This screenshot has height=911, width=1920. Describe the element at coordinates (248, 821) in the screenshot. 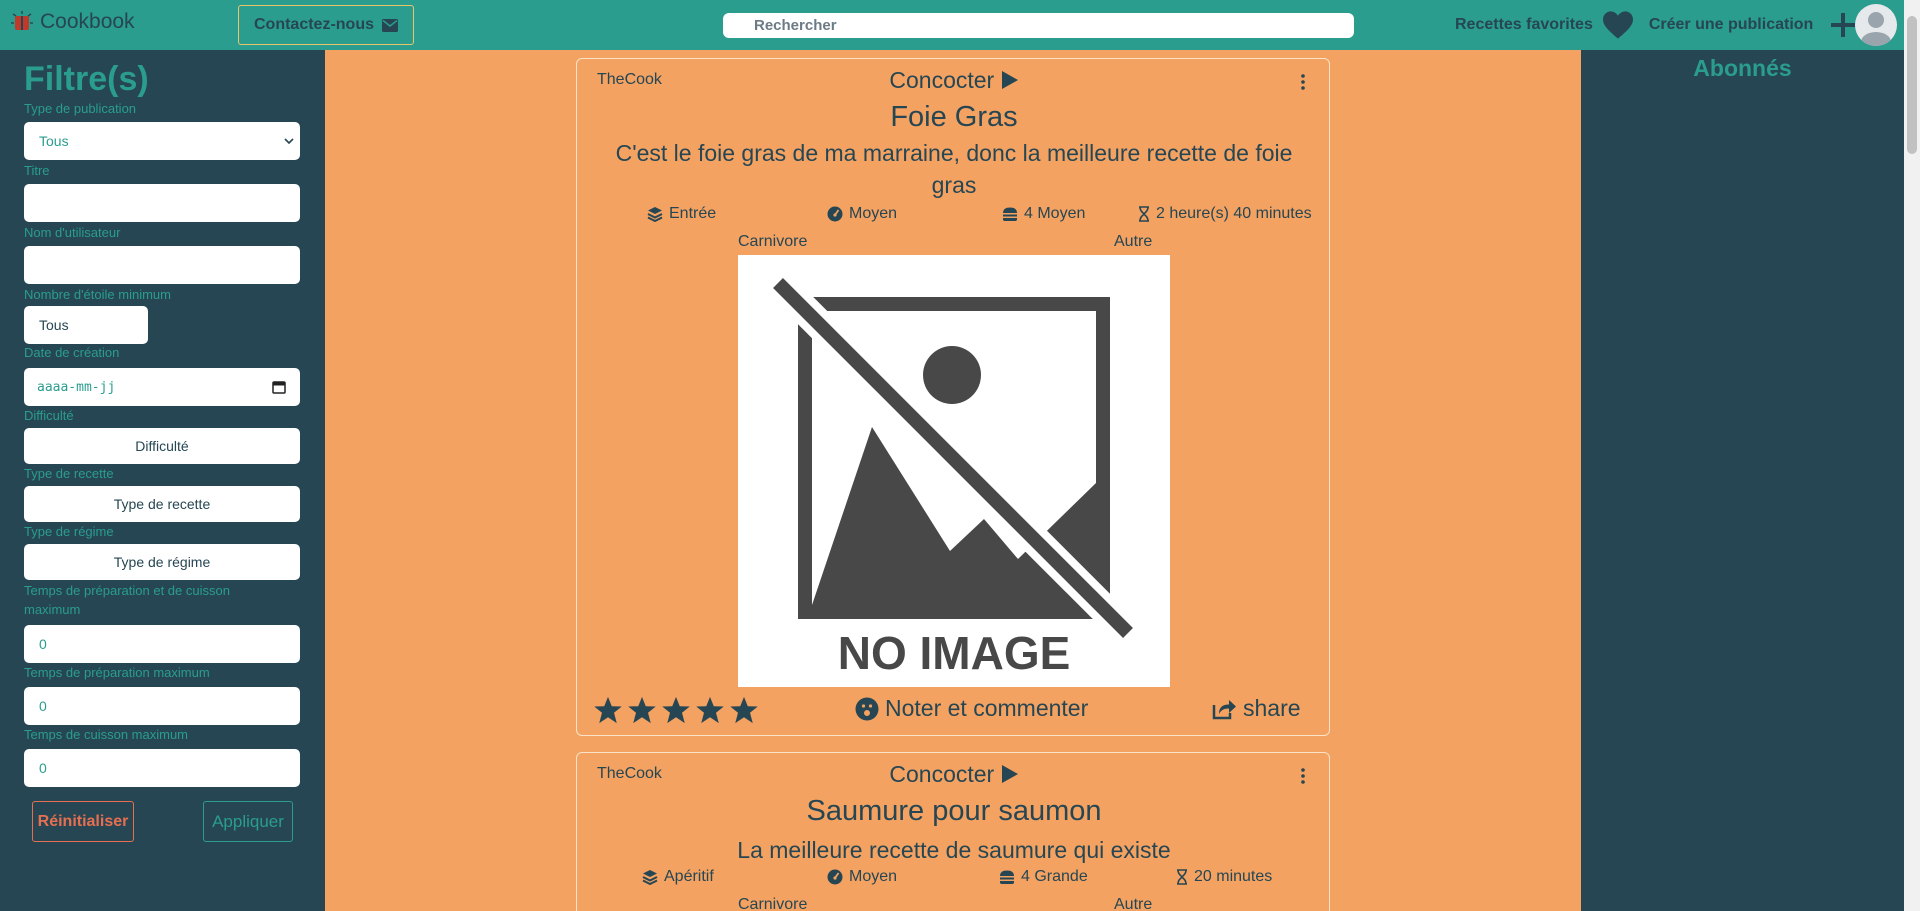

I see `apply-button: Appliquer` at that location.